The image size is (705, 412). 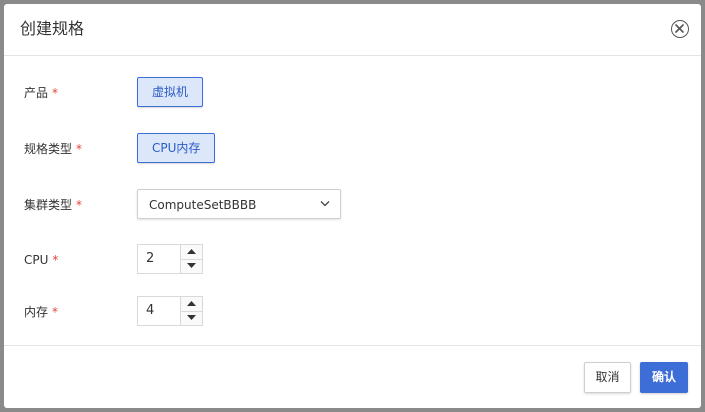 What do you see at coordinates (53, 205) in the screenshot?
I see `cluster-type-label: 集群类型 *` at bounding box center [53, 205].